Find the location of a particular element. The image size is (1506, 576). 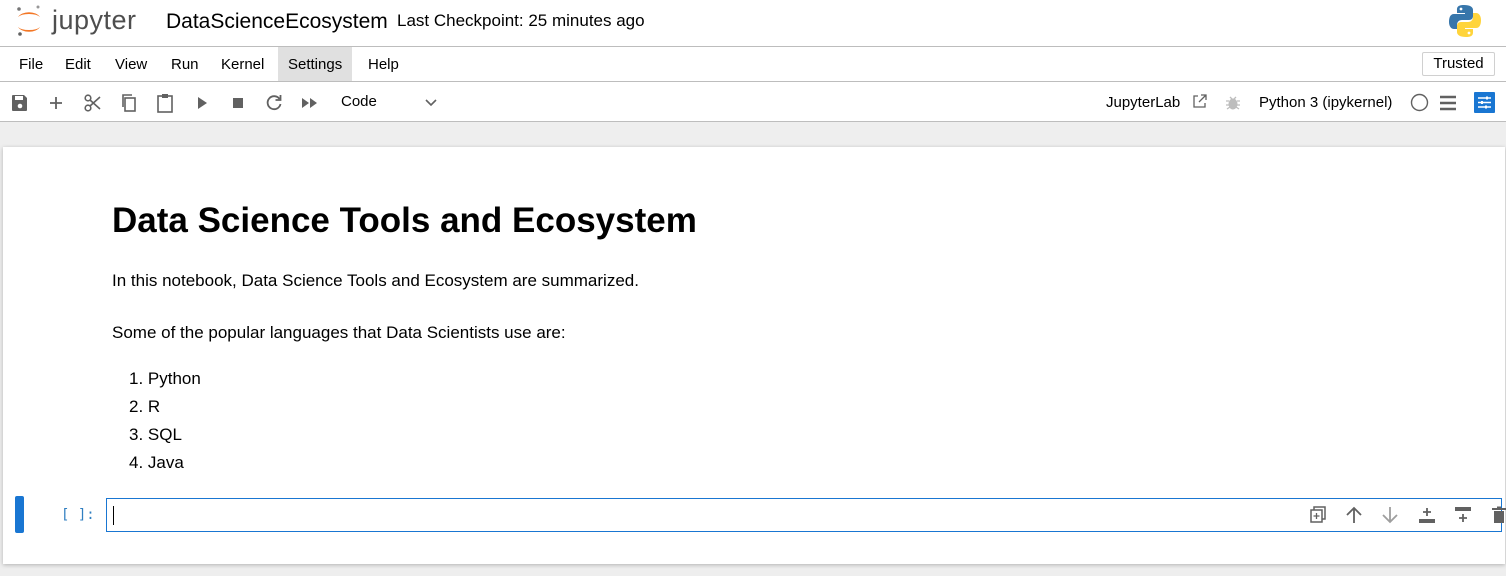

list-item: 1. Python is located at coordinates (165, 378).